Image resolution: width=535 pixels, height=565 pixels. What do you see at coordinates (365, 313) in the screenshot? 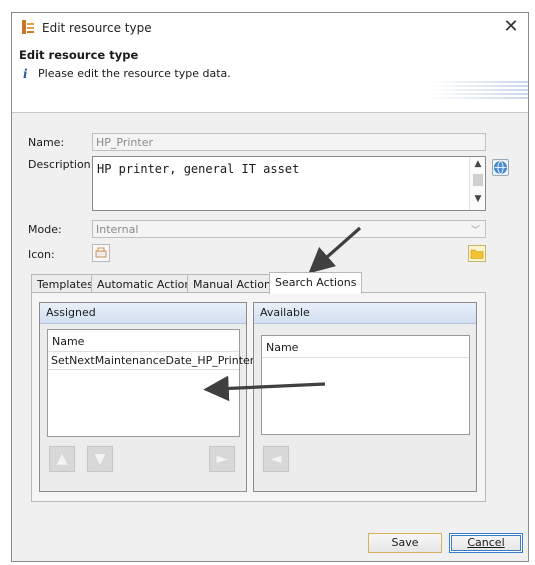
I see `available-title: Available` at bounding box center [365, 313].